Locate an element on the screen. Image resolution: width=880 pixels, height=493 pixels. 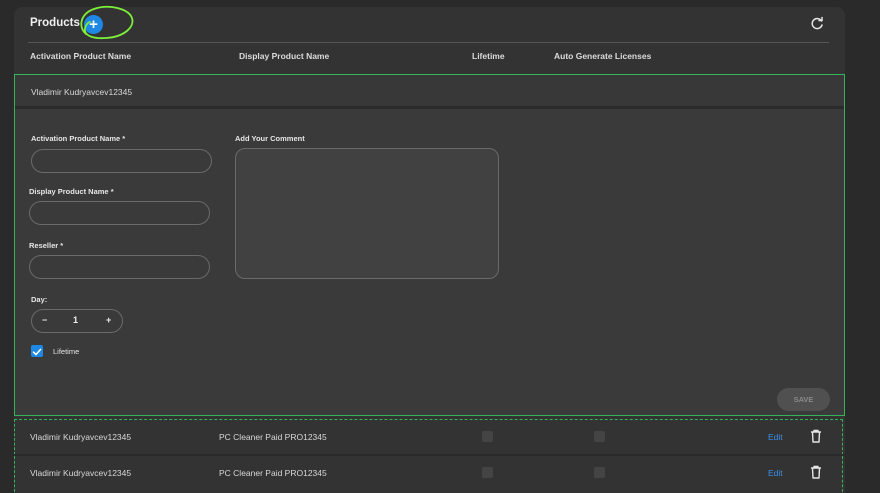
reseller-label: Reseller * is located at coordinates (46, 245).